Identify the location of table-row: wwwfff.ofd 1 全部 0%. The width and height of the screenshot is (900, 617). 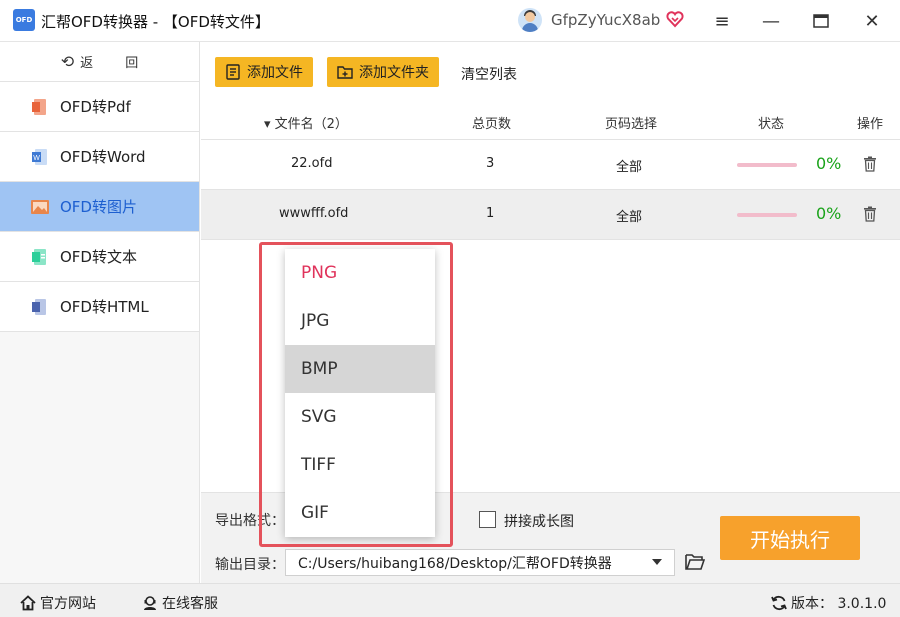
(550, 215).